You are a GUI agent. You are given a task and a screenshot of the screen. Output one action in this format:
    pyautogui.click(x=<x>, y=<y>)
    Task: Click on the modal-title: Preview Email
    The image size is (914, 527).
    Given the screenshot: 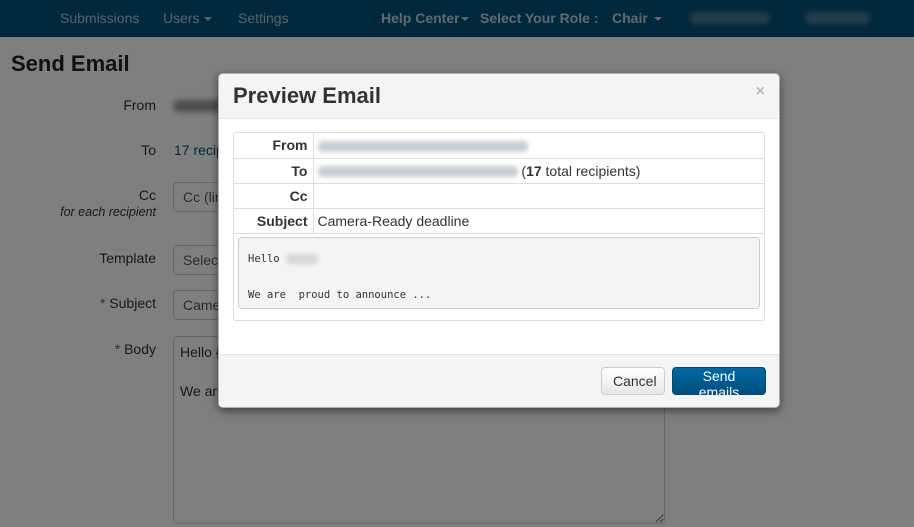 What is the action you would take?
    pyautogui.click(x=307, y=95)
    